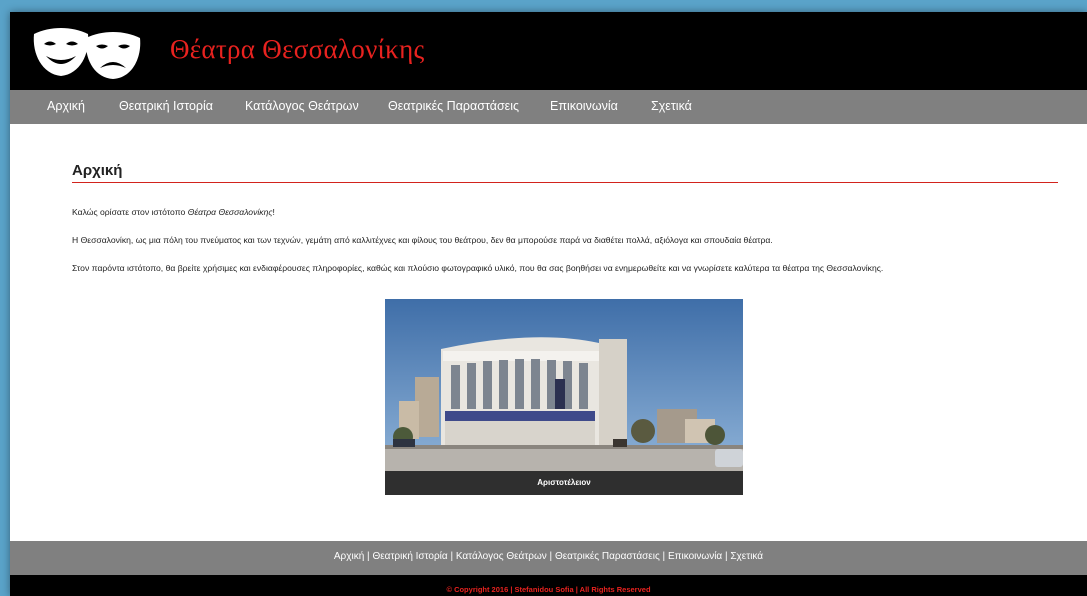 Image resolution: width=1087 pixels, height=596 pixels. I want to click on theatre-photo: Αριστοτέλειον, so click(564, 397).